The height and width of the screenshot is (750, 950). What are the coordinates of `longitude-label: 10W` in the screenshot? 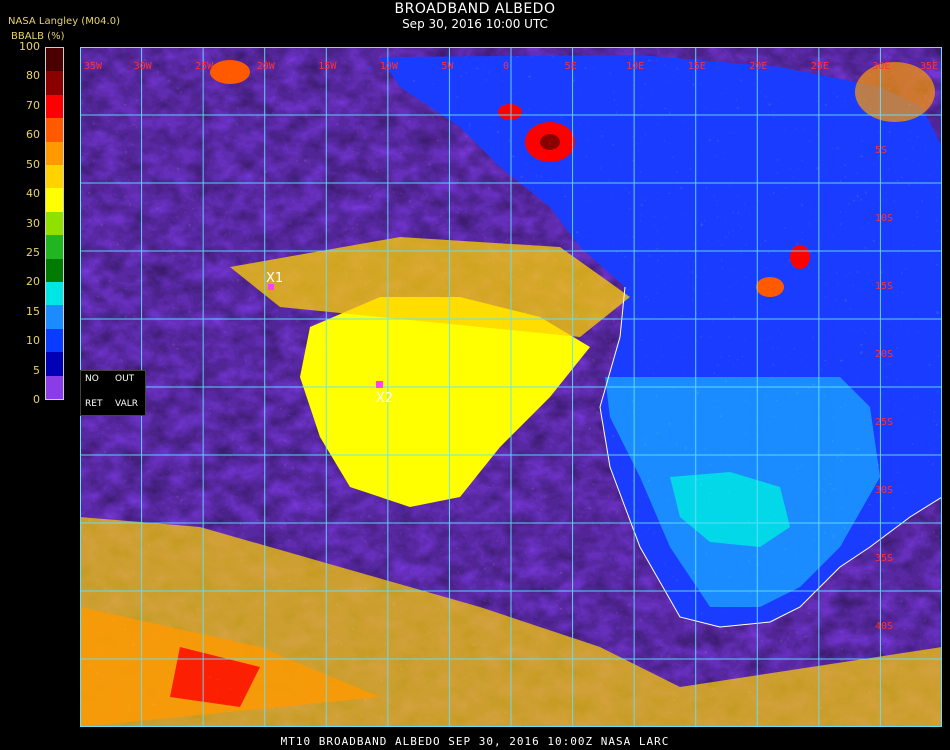 It's located at (389, 66).